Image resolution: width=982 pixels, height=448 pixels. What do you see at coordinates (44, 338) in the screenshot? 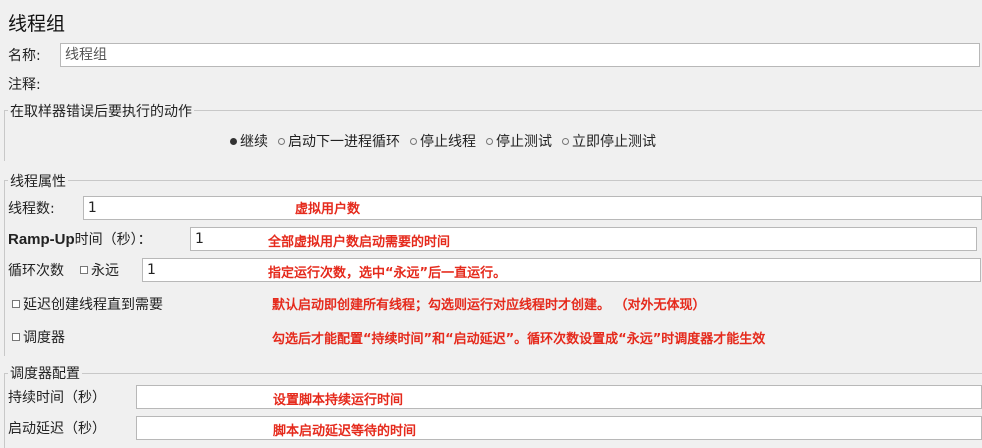
I see `scheduler-label: 调度器` at bounding box center [44, 338].